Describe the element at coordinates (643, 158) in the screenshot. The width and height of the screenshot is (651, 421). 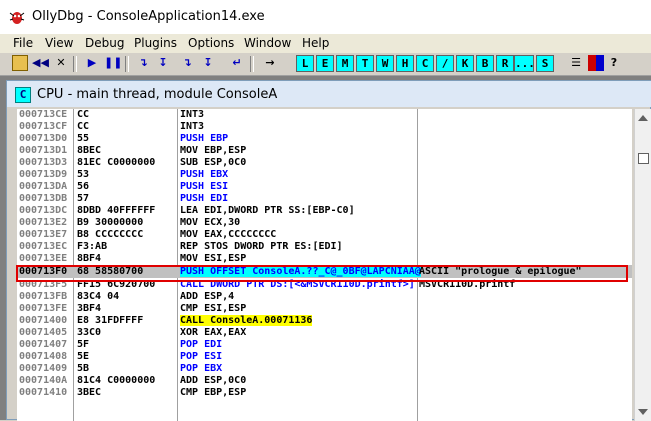
I see `scroll-thumb` at that location.